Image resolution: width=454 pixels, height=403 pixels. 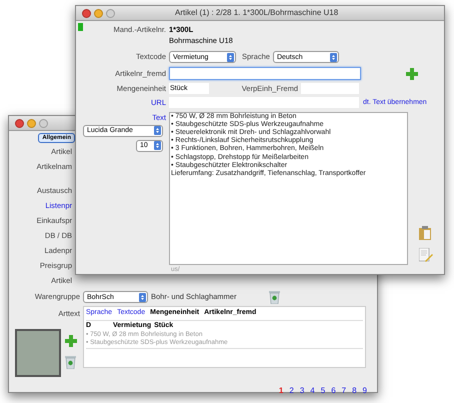 I want to click on page-link: 7, so click(x=344, y=391).